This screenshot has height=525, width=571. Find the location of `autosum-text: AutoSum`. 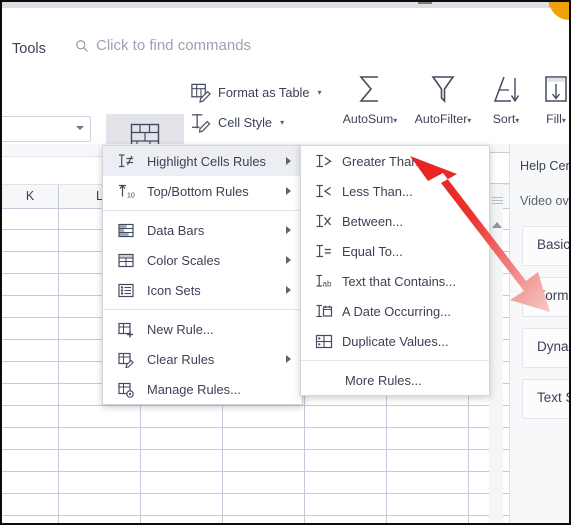

autosum-text: AutoSum is located at coordinates (368, 119).